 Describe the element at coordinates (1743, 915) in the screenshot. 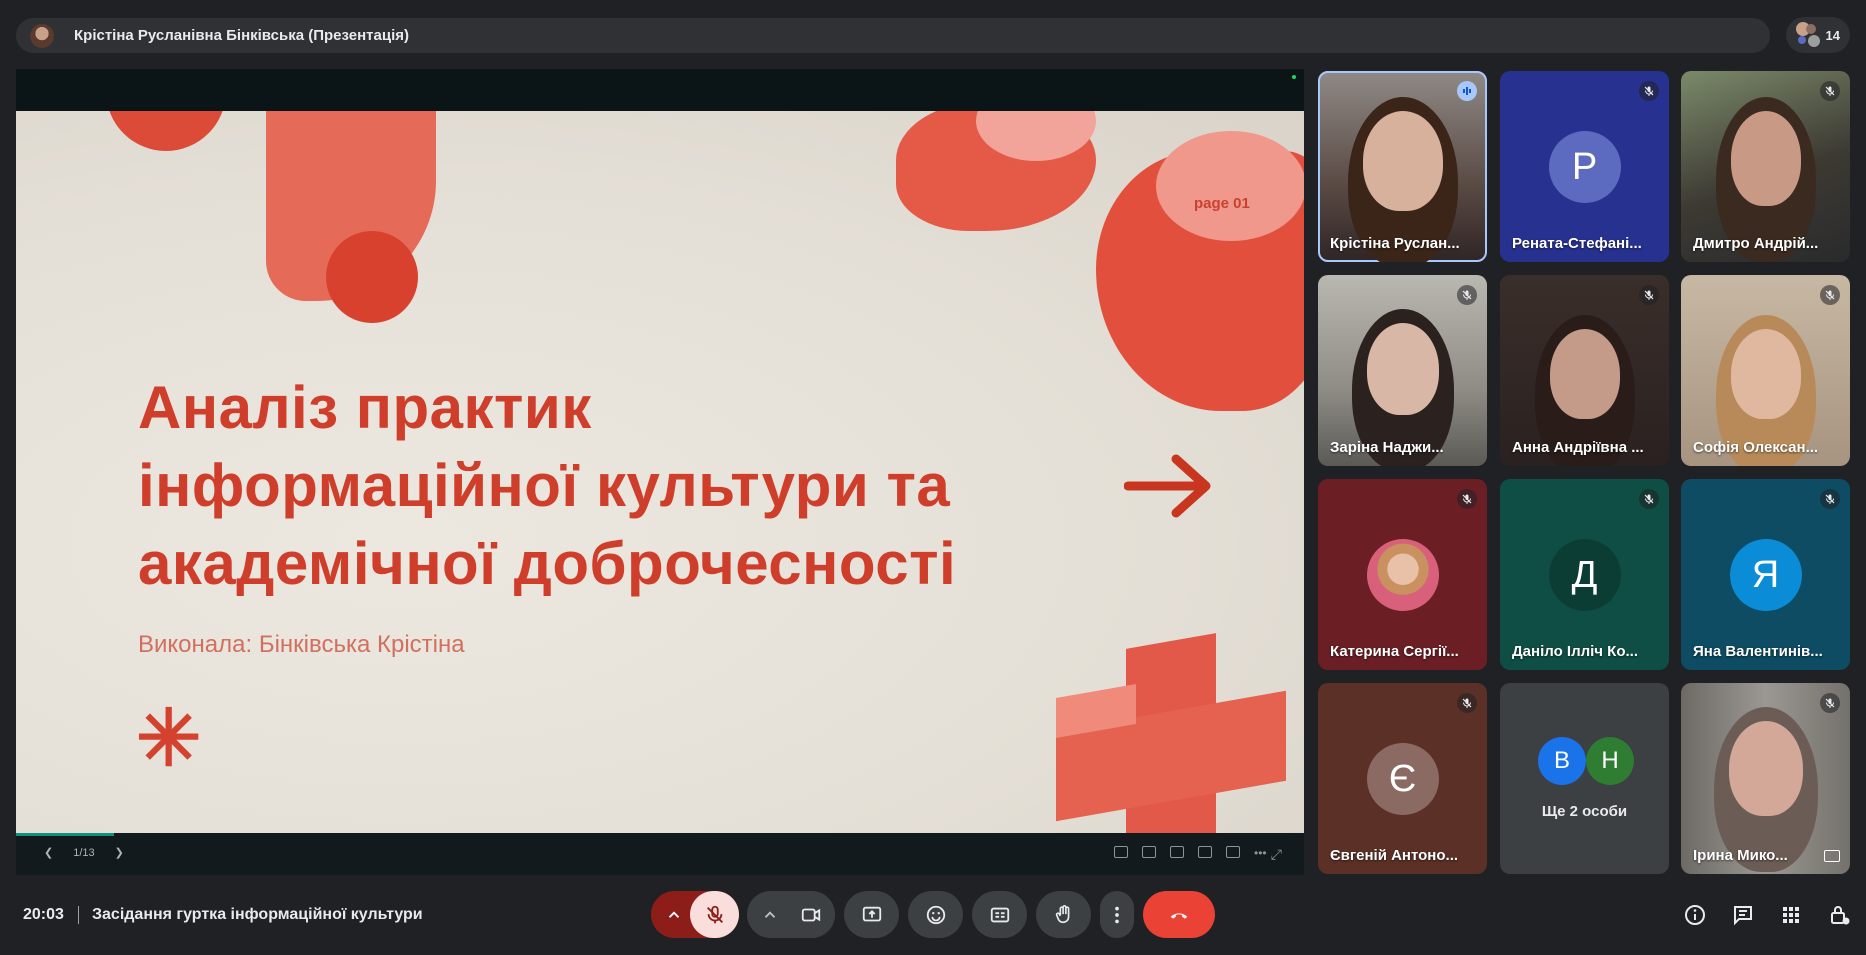

I see `chat-icon` at that location.